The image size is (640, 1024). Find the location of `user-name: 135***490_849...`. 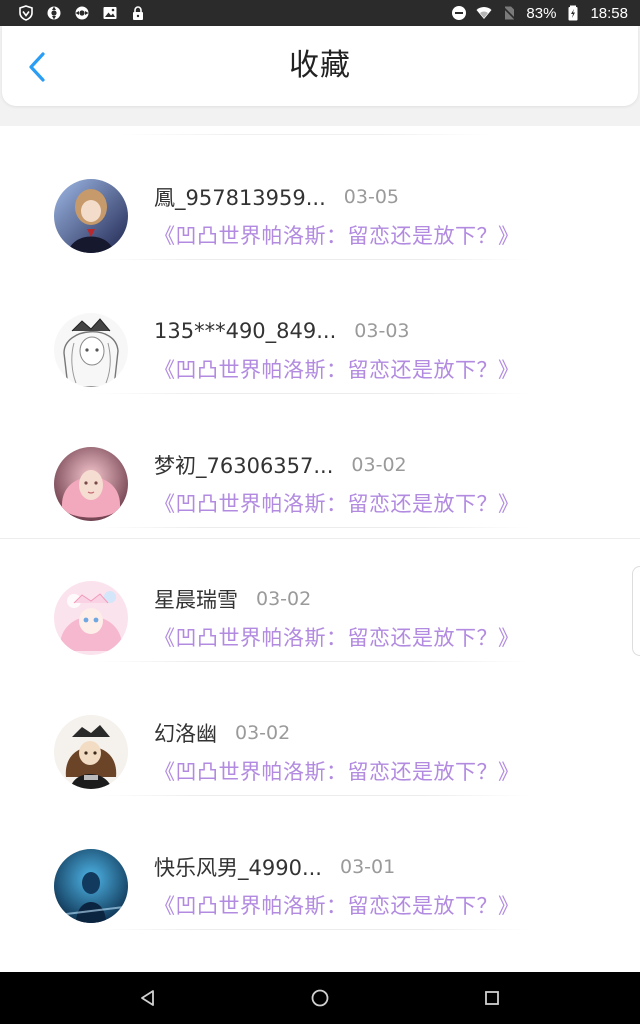

user-name: 135***490_849... is located at coordinates (245, 331).